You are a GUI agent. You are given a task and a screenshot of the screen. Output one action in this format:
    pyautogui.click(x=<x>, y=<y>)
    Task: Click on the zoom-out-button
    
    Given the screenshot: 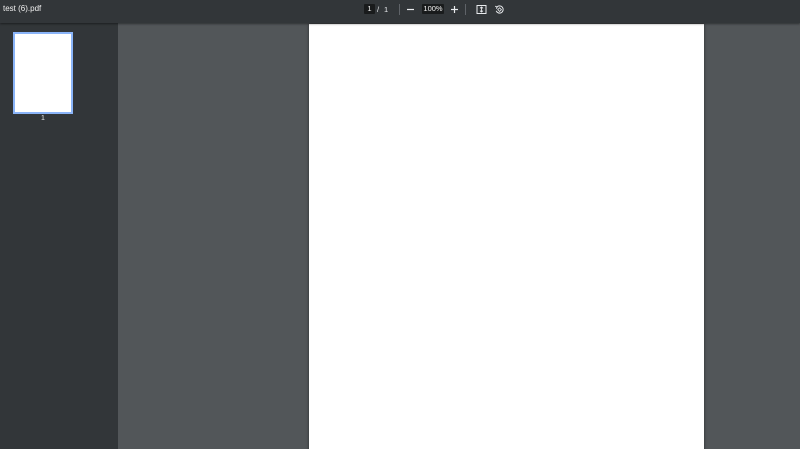 What is the action you would take?
    pyautogui.click(x=410, y=9)
    